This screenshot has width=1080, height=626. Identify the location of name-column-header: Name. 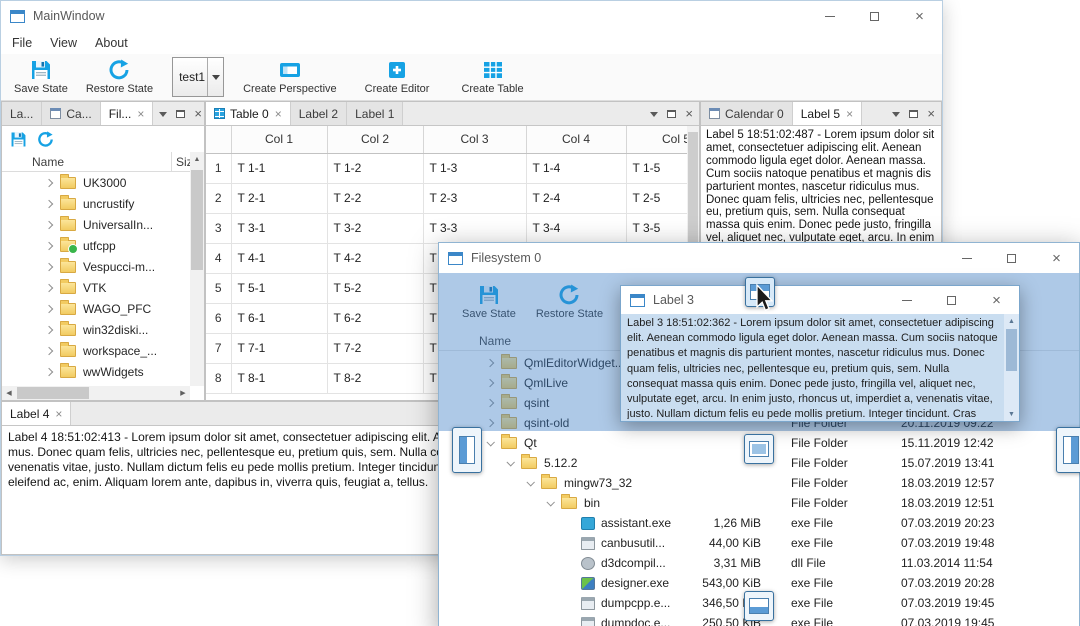
(48, 162).